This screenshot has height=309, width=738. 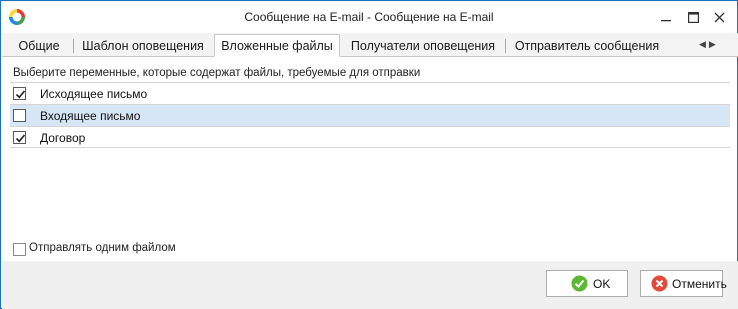 What do you see at coordinates (666, 21) in the screenshot?
I see `minimize-icon` at bounding box center [666, 21].